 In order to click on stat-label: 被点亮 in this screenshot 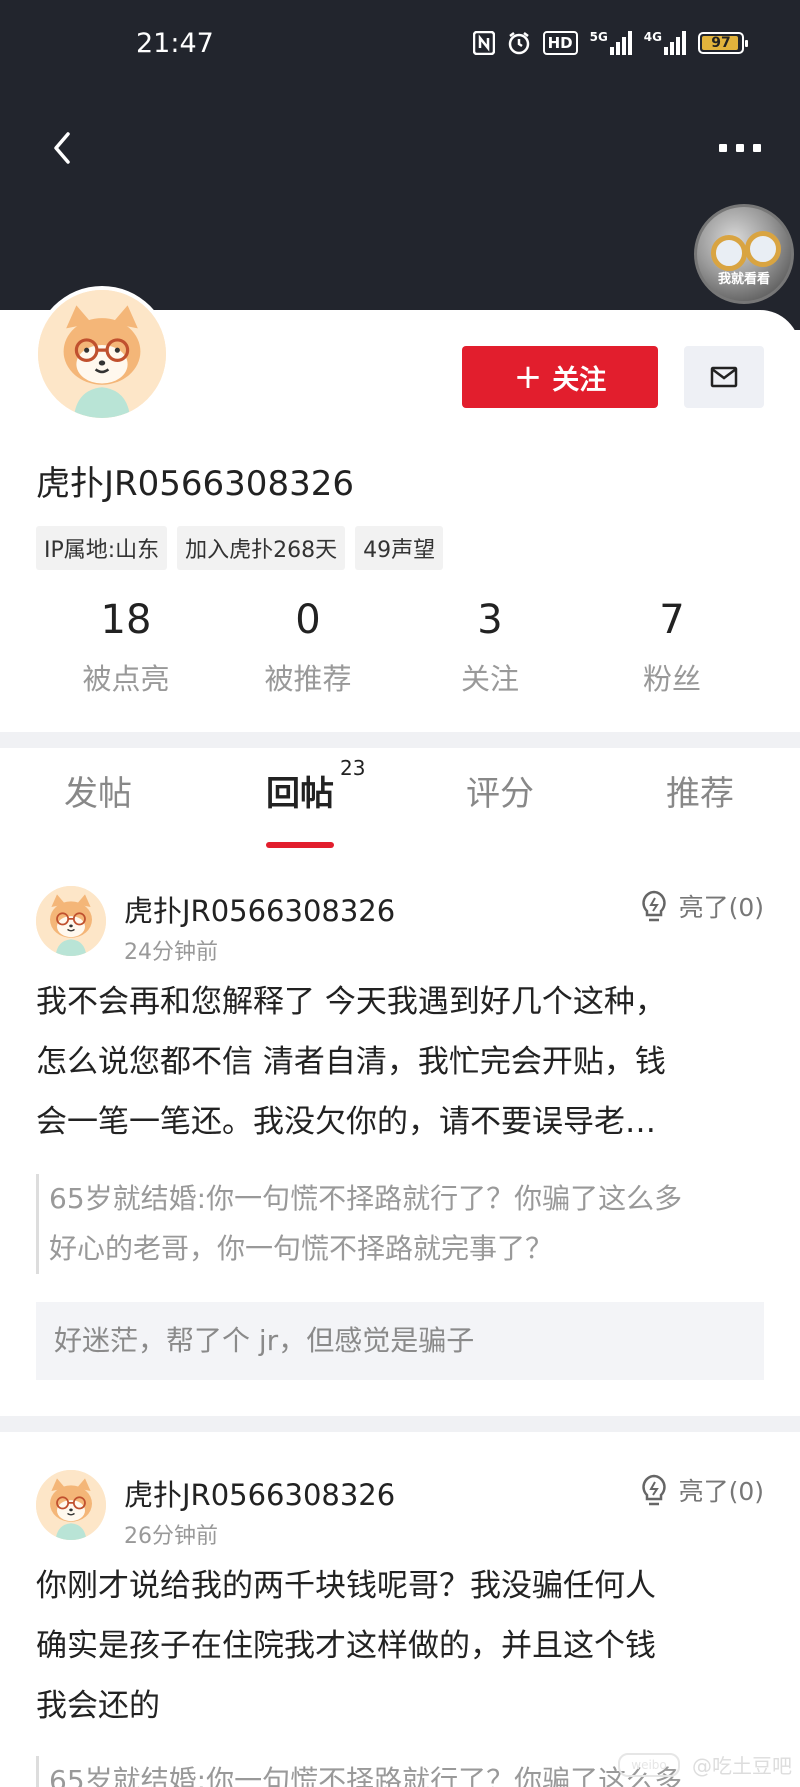, I will do `click(126, 679)`.